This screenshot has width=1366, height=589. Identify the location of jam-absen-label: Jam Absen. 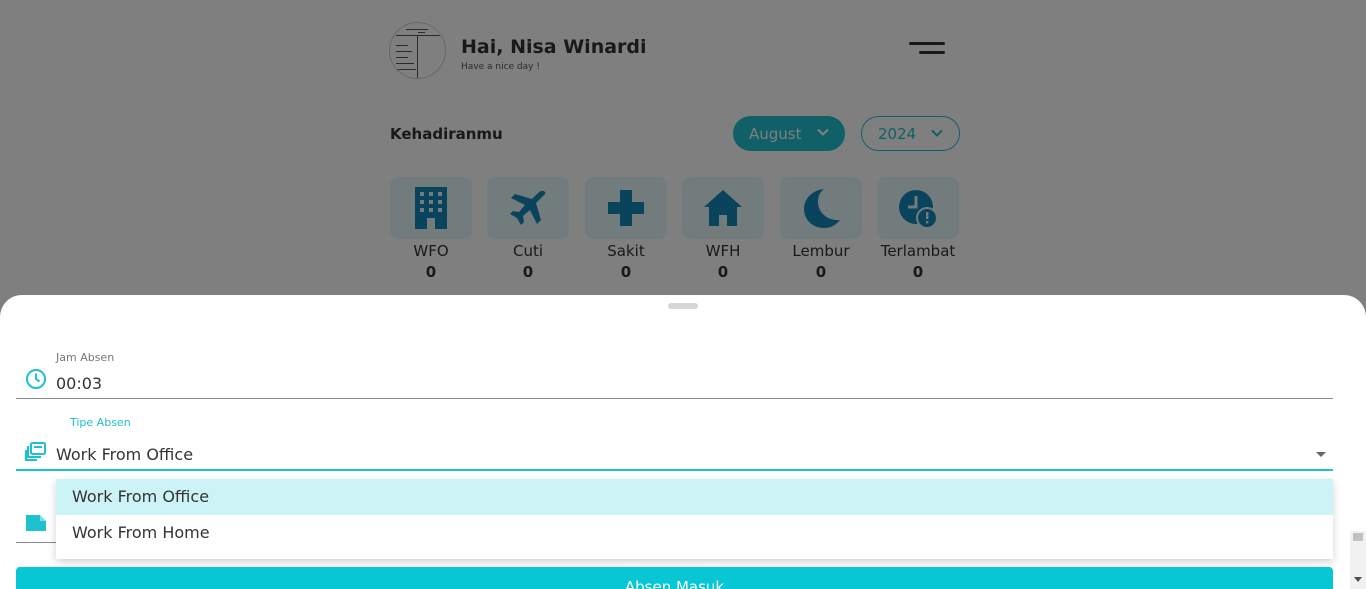
(85, 357).